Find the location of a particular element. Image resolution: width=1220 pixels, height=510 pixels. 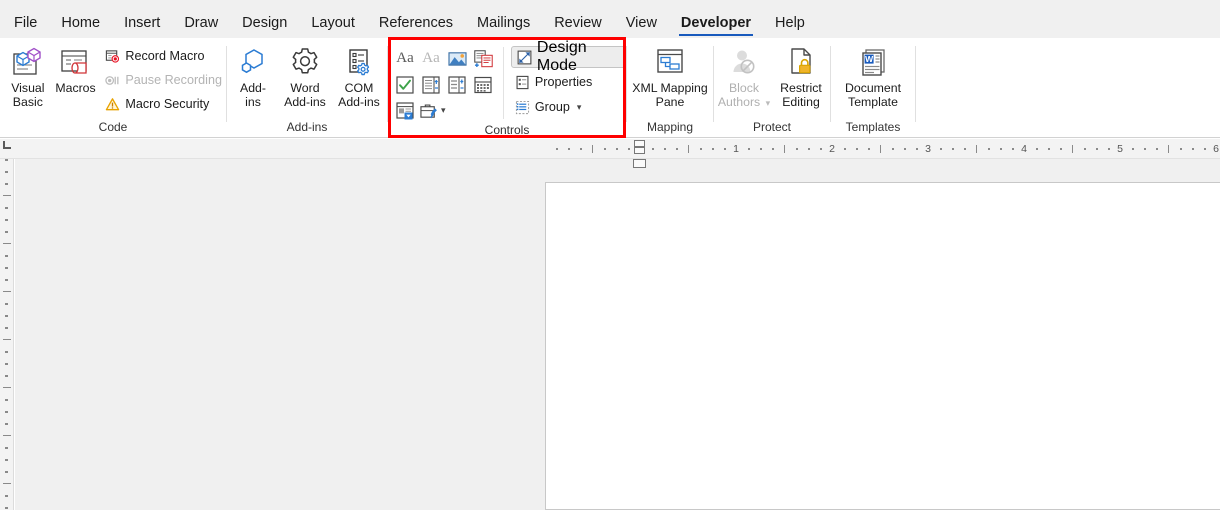

add-ins-button: Add- ins is located at coordinates (253, 79).